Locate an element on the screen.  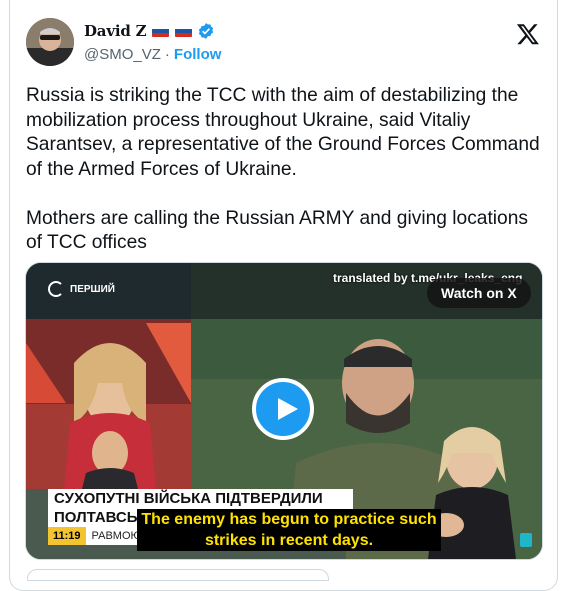
channel-name: ПЕРШИЙ is located at coordinates (92, 289).